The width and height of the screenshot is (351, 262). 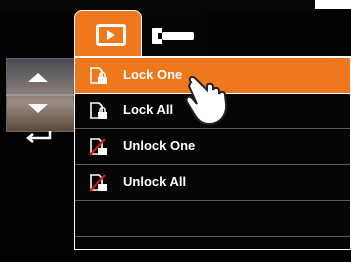 I want to click on left-nav, so click(x=38, y=106).